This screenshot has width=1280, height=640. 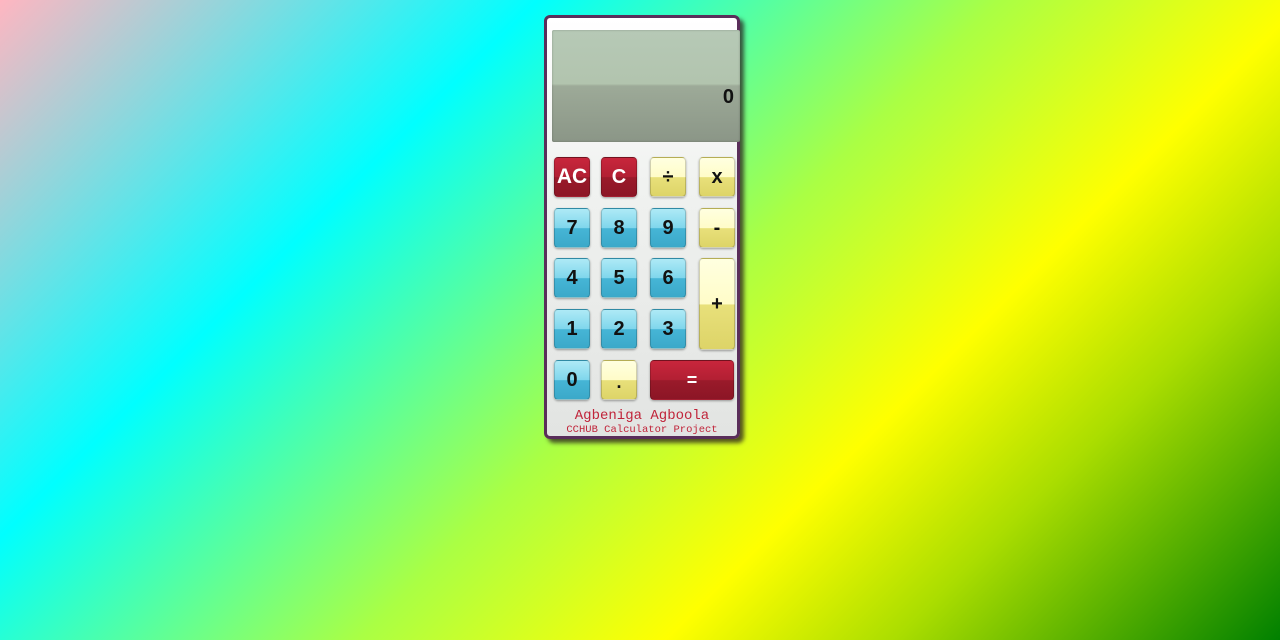 I want to click on digit-9-button: 9, so click(x=668, y=228).